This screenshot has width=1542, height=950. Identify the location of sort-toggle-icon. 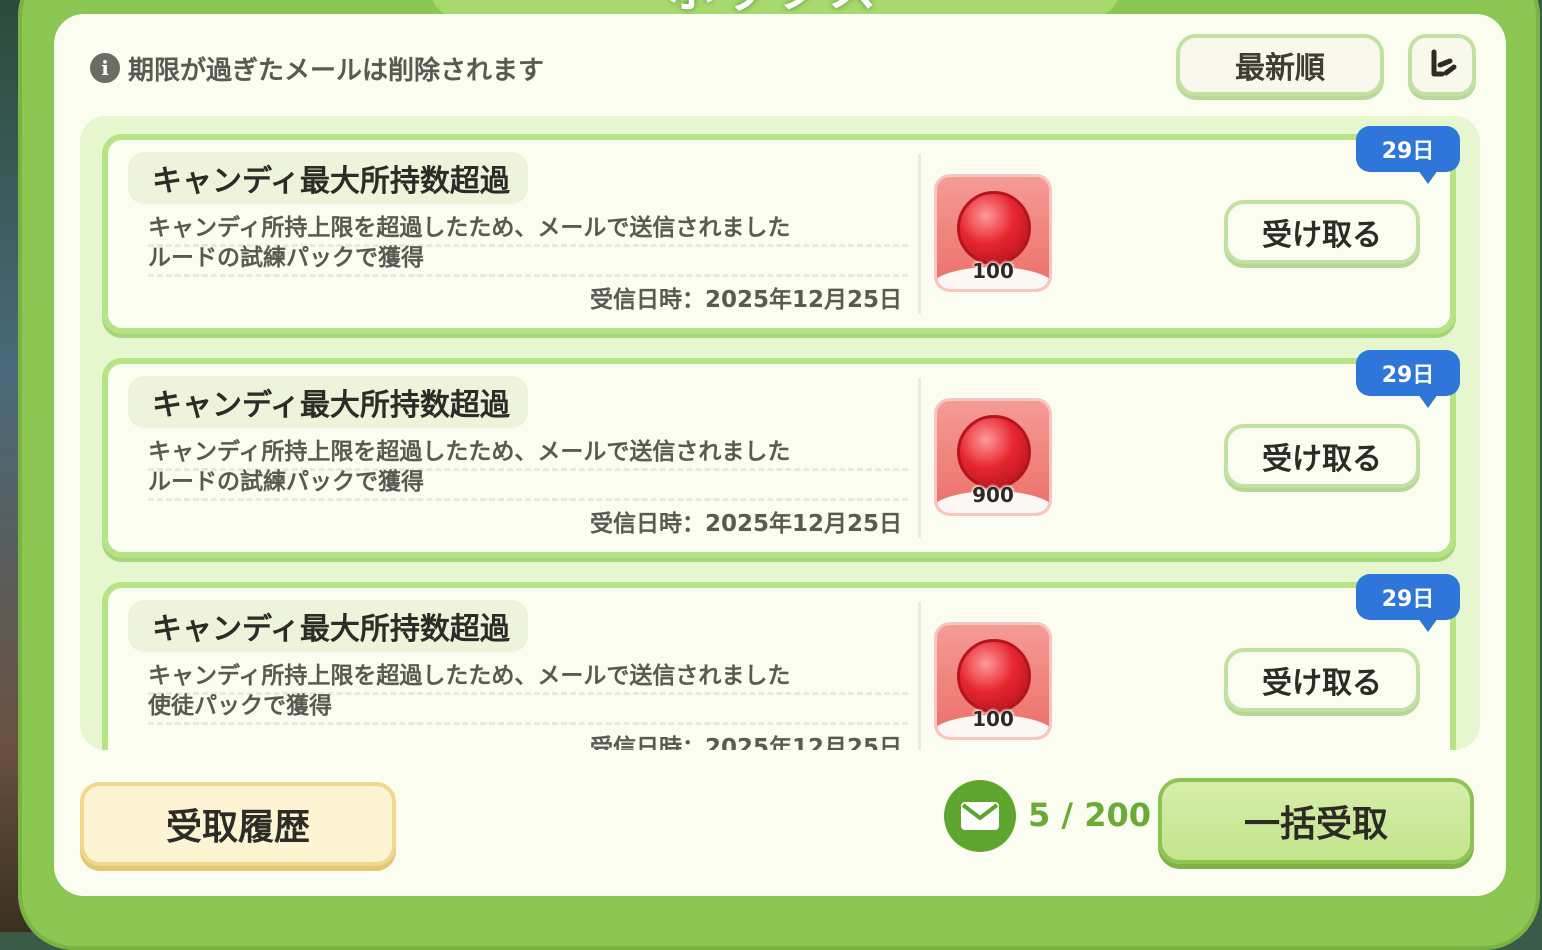
(1444, 63).